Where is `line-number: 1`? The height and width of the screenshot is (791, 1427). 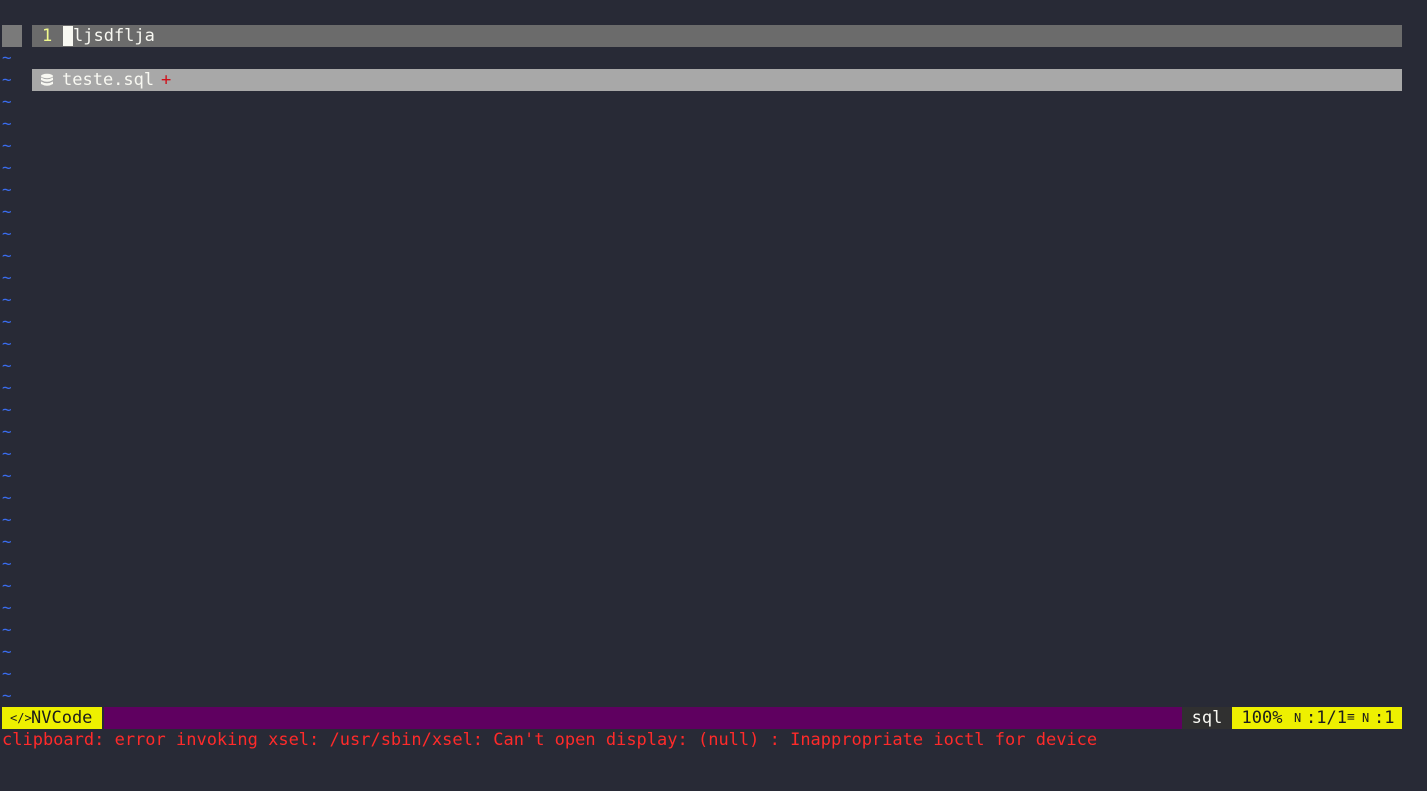
line-number: 1 is located at coordinates (47, 36).